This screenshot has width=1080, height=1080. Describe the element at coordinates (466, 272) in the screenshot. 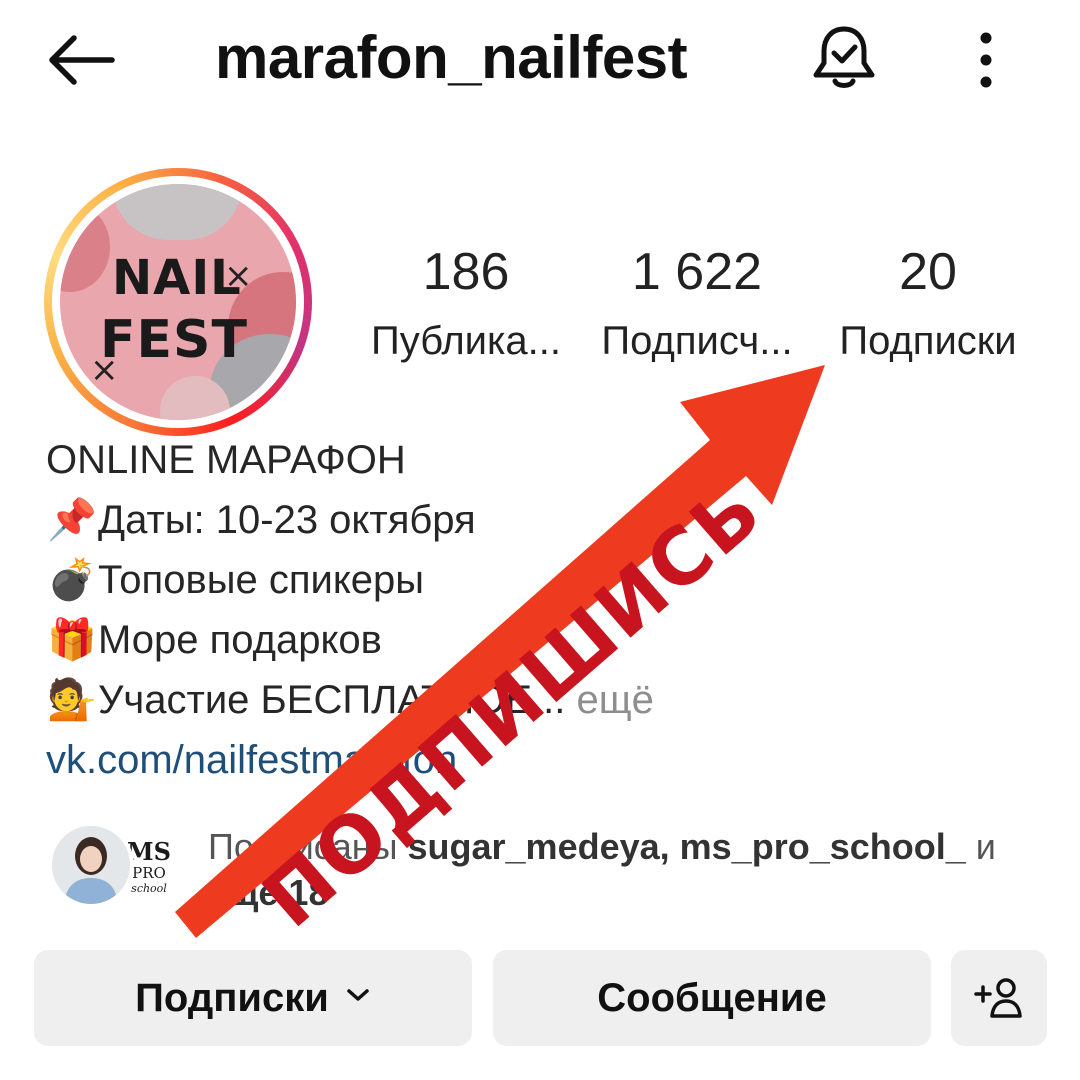

I see `stat-posts-value: 186` at that location.